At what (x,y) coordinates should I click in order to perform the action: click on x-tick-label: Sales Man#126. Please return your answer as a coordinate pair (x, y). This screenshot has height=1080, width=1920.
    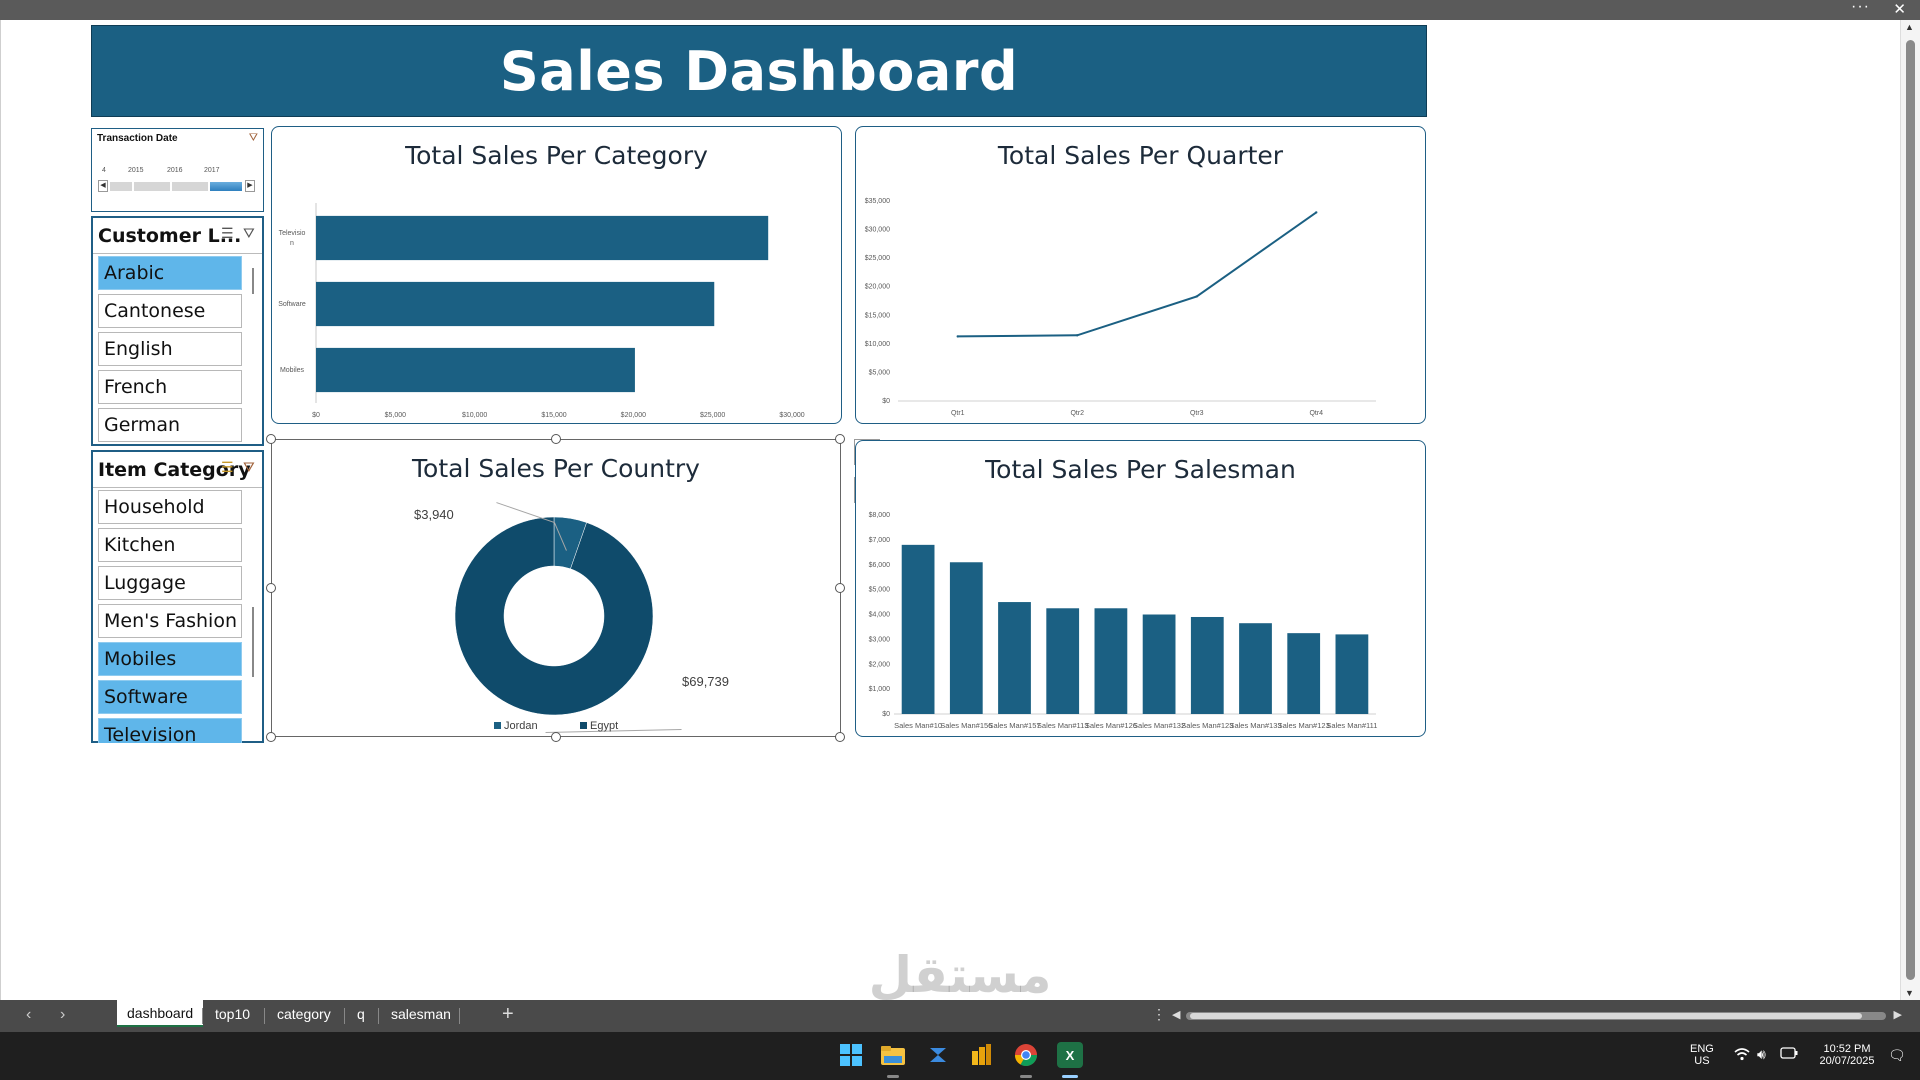
    Looking at the image, I should click on (1111, 725).